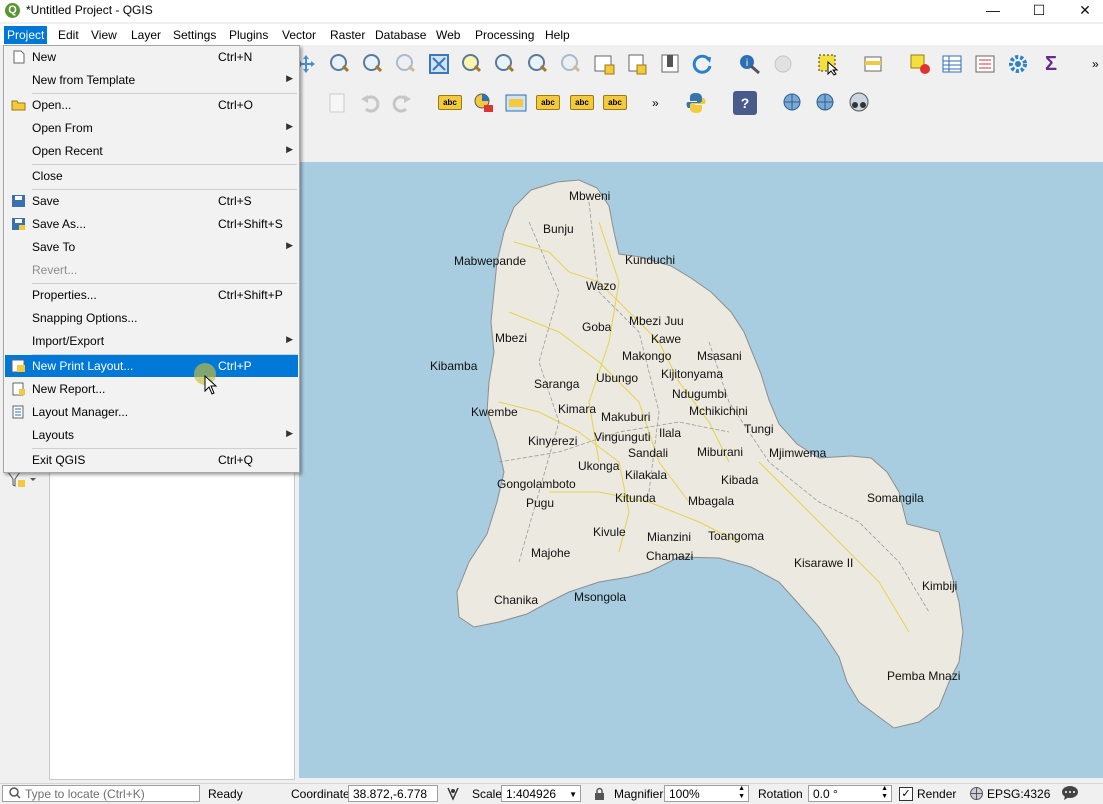 The image size is (1103, 804). What do you see at coordinates (484, 103) in the screenshot?
I see `layer-diagram-icon` at bounding box center [484, 103].